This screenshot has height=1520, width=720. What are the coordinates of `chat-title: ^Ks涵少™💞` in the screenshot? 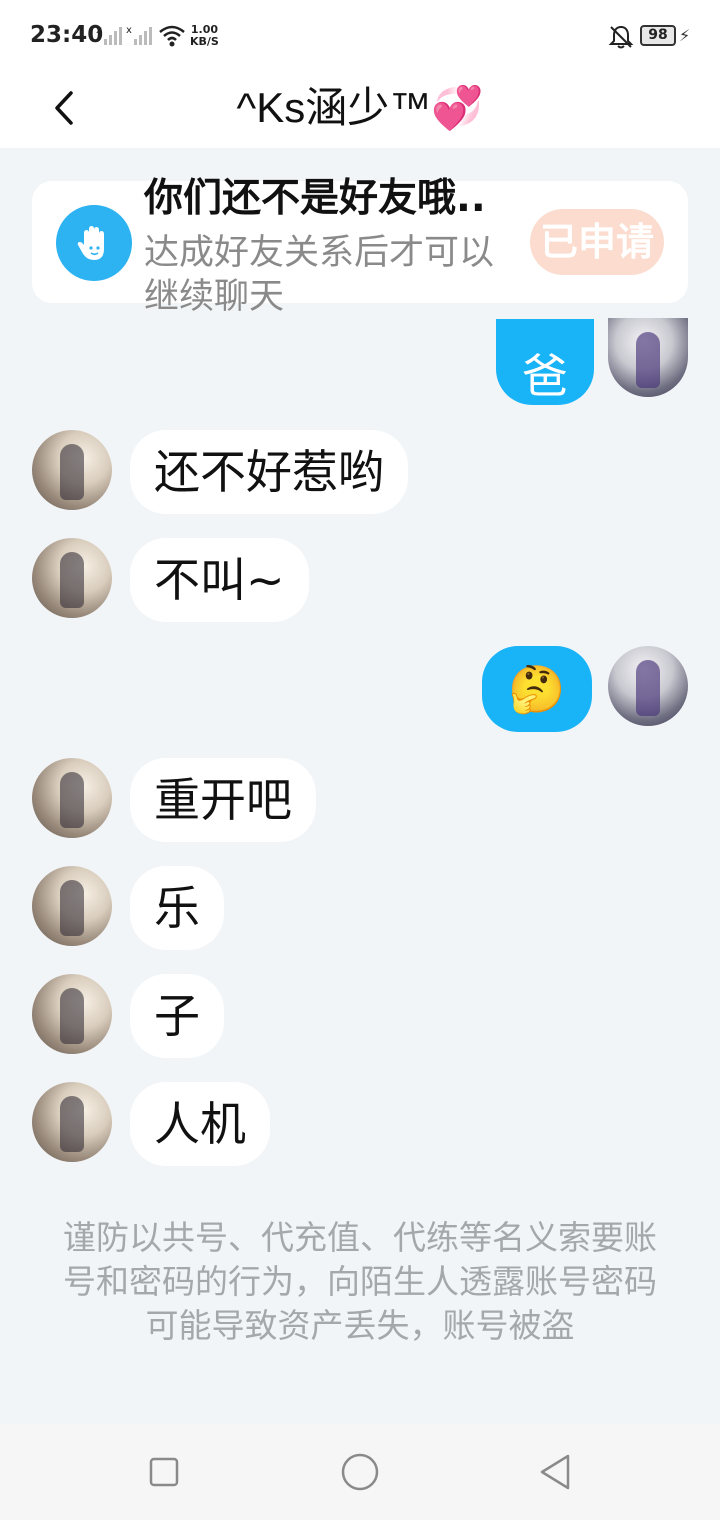 It's located at (360, 107).